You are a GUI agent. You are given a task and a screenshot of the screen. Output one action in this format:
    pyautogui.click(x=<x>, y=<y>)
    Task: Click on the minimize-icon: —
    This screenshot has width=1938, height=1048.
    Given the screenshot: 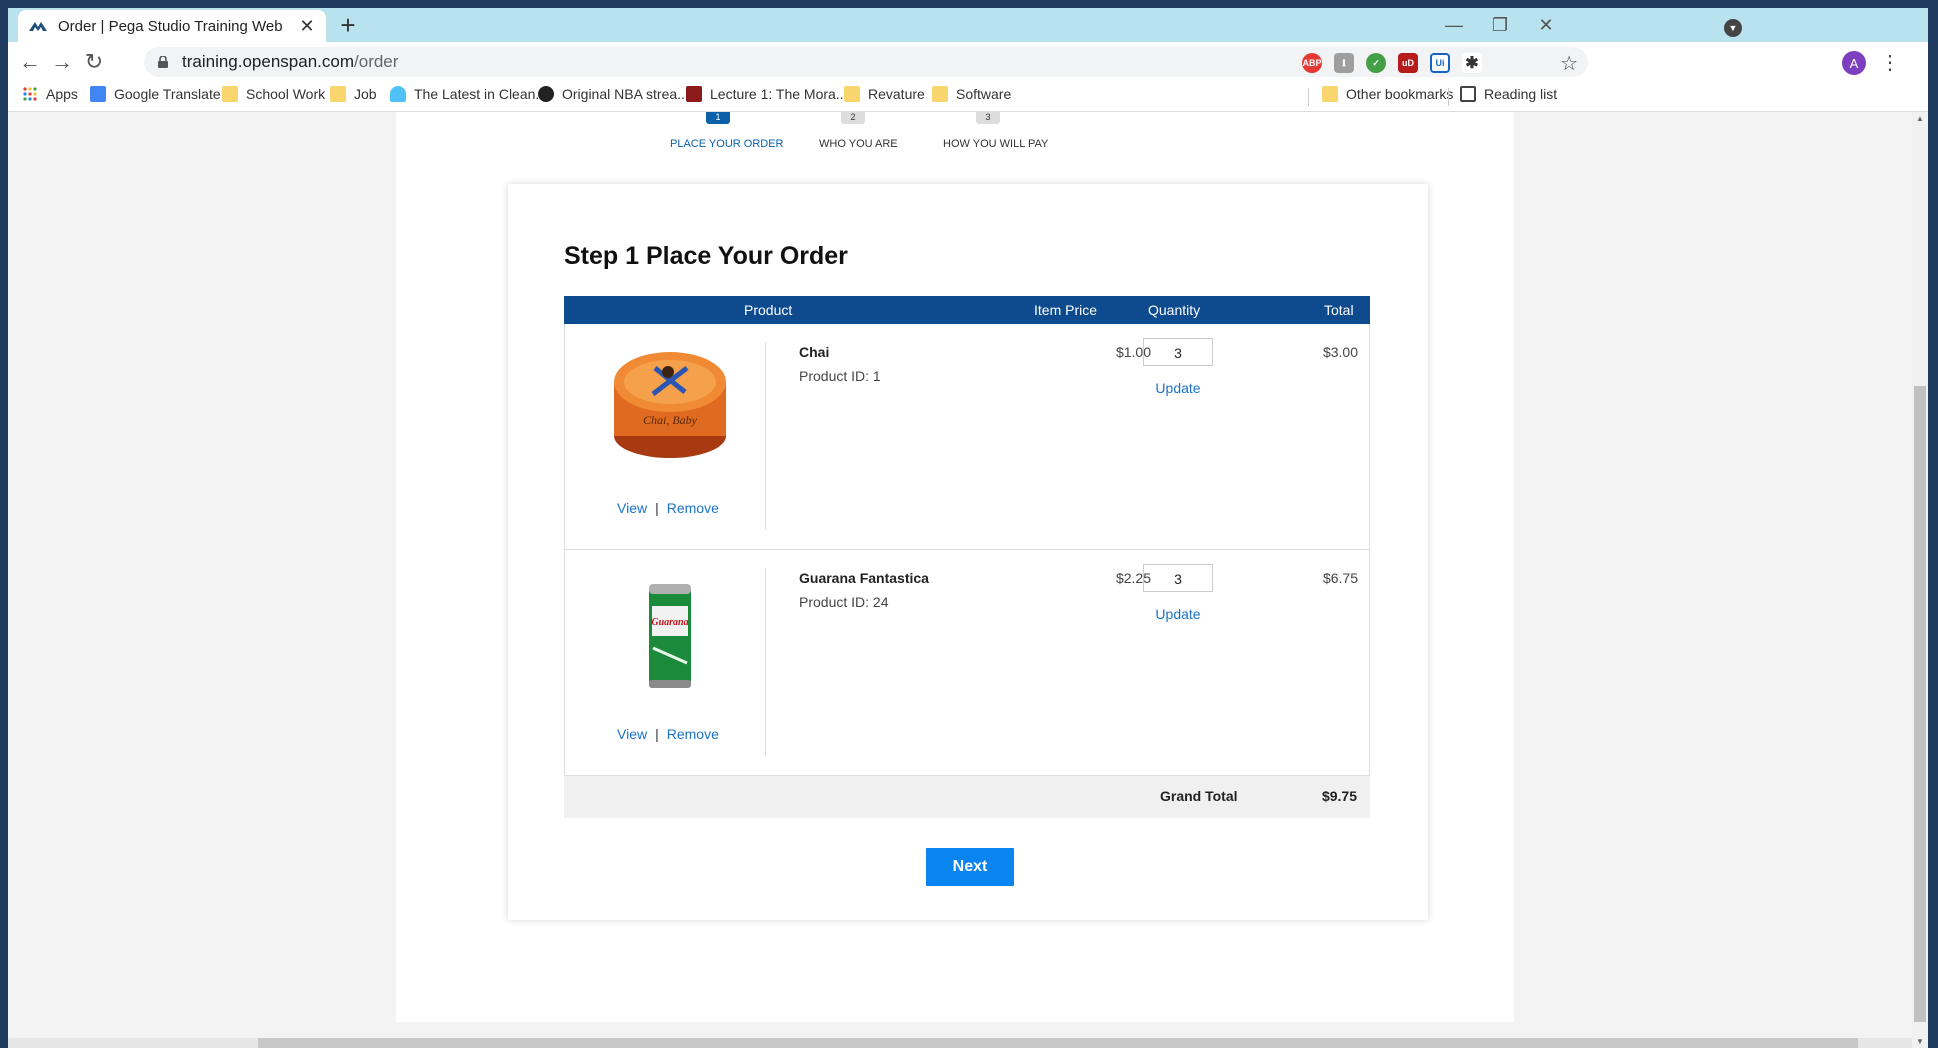 What is the action you would take?
    pyautogui.click(x=1454, y=25)
    